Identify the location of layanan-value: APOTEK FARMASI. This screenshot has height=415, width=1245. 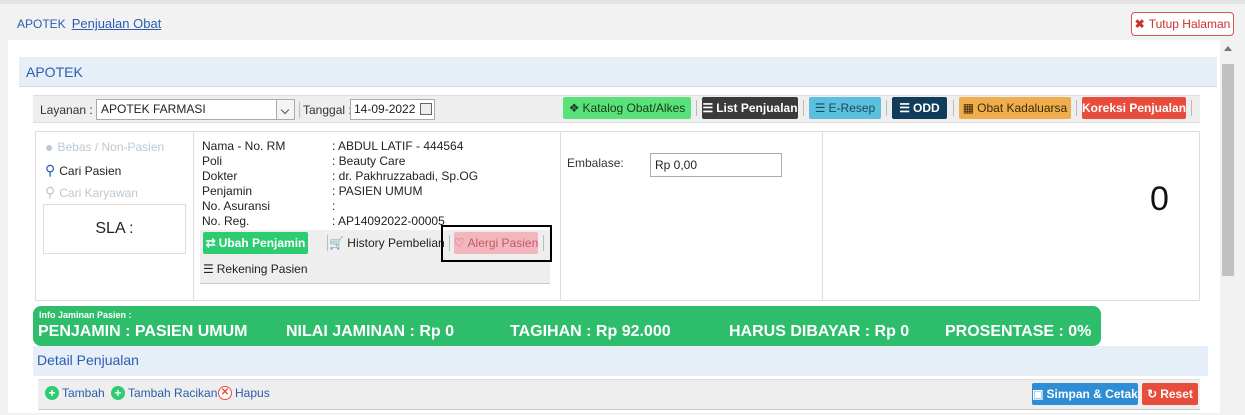
(153, 109).